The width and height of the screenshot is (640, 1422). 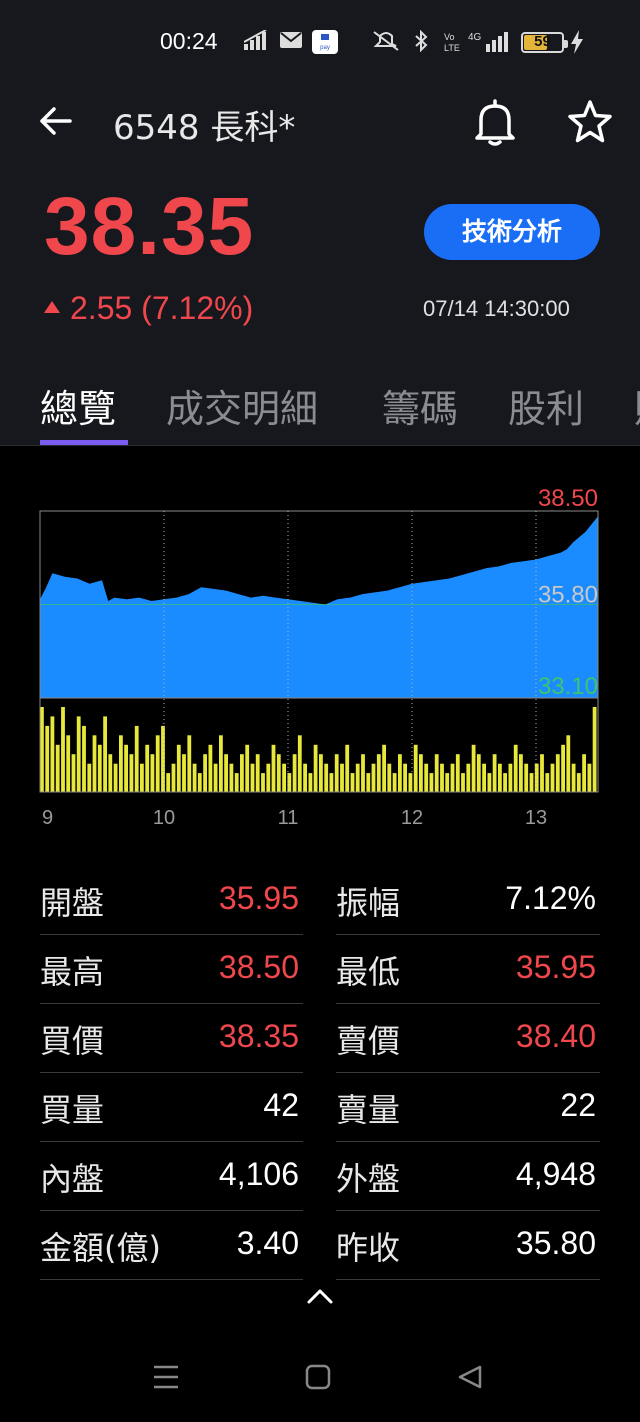 What do you see at coordinates (166, 1377) in the screenshot?
I see `recent-apps-icon` at bounding box center [166, 1377].